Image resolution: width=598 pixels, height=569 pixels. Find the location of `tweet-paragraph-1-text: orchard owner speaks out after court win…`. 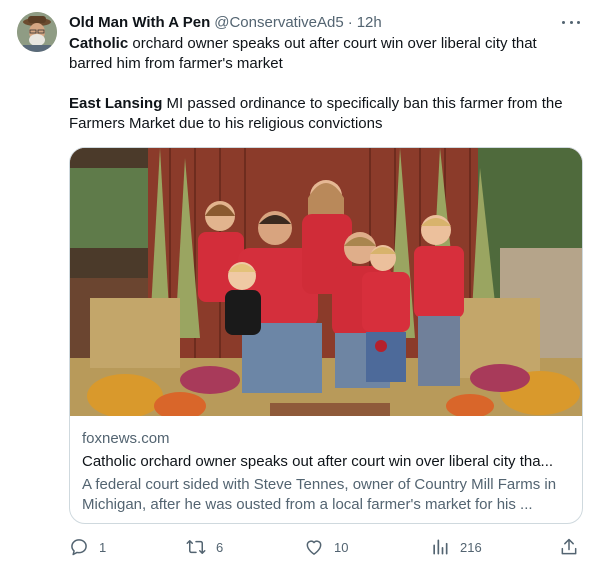

tweet-paragraph-1-text: orchard owner speaks out after court win… is located at coordinates (303, 53).